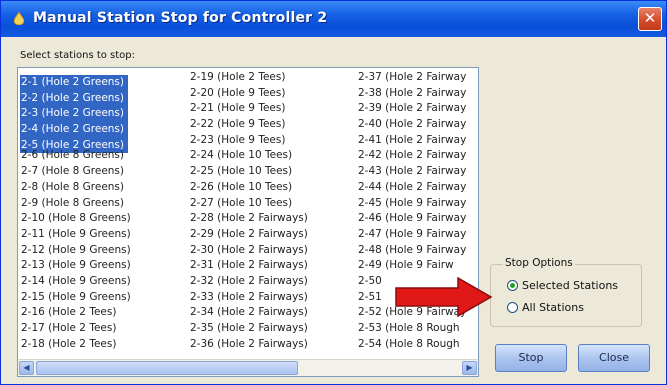 The width and height of the screenshot is (667, 385). What do you see at coordinates (553, 307) in the screenshot?
I see `all-stations-label: All Stations` at bounding box center [553, 307].